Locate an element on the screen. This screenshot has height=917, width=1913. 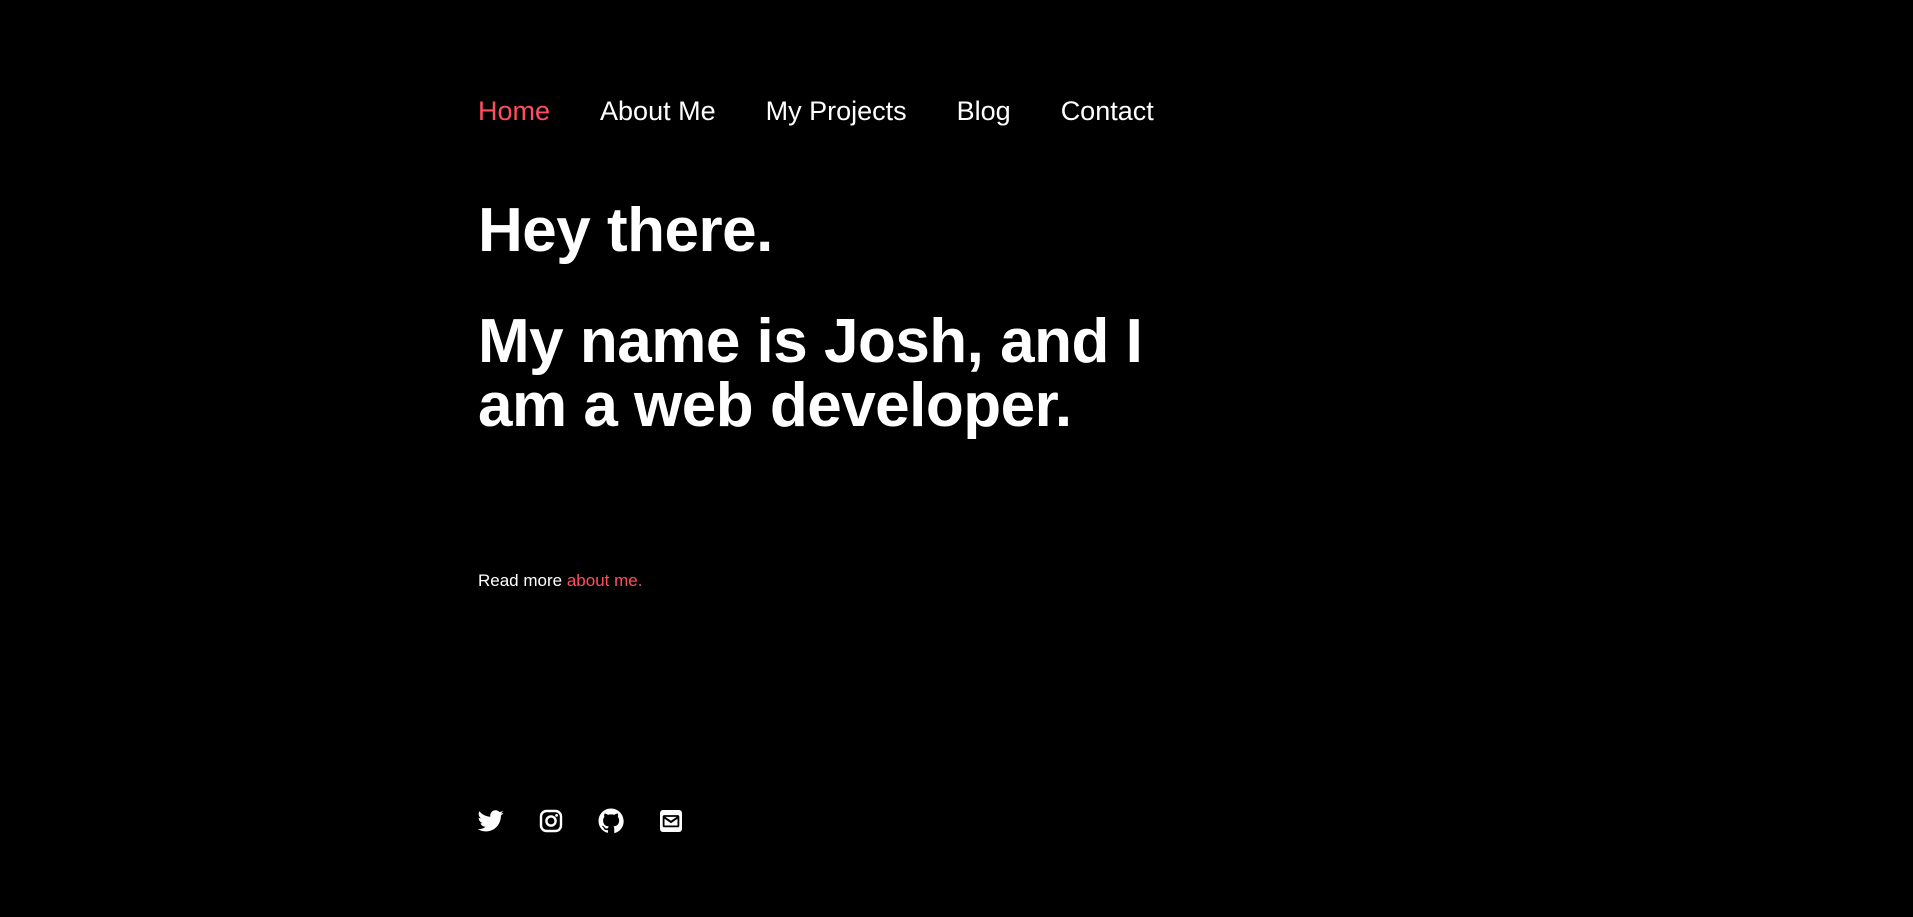
nav-home-link: Home is located at coordinates (514, 111).